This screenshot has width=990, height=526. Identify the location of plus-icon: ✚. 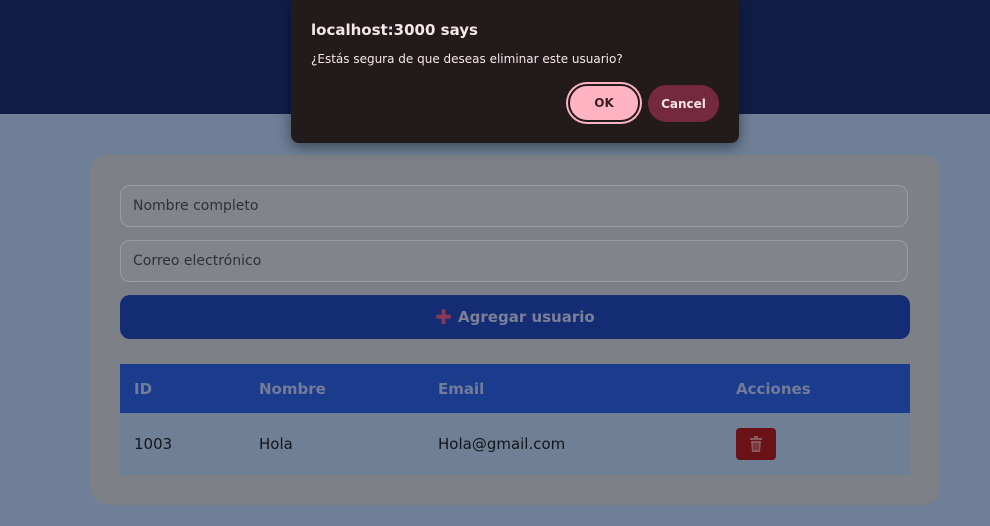
(444, 317).